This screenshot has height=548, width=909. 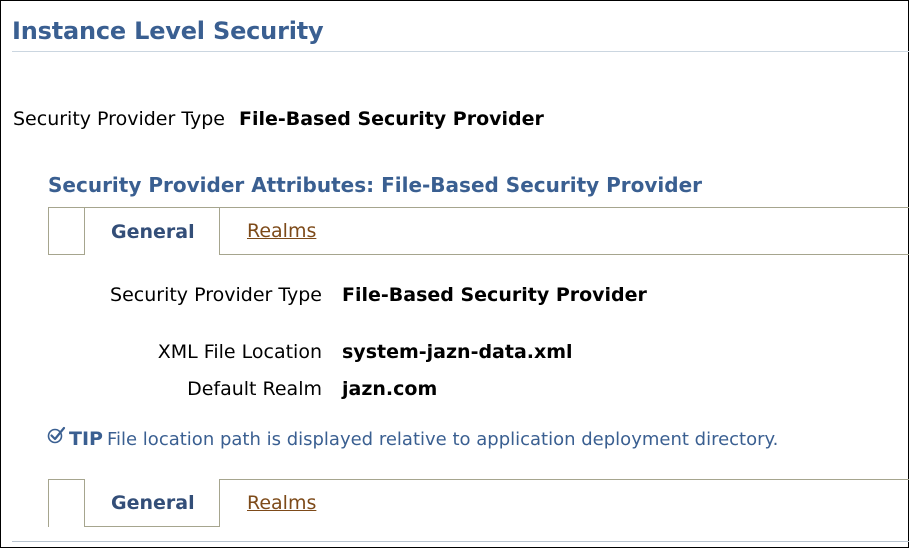 What do you see at coordinates (57, 436) in the screenshot?
I see `checkmark-tip-icon` at bounding box center [57, 436].